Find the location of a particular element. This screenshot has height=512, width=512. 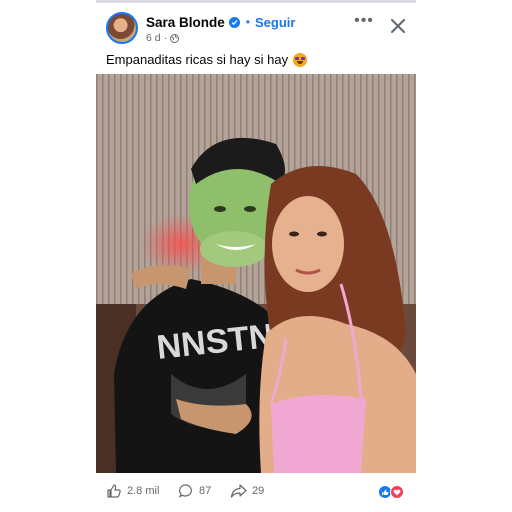

post-meta: 6 d · is located at coordinates (163, 38).